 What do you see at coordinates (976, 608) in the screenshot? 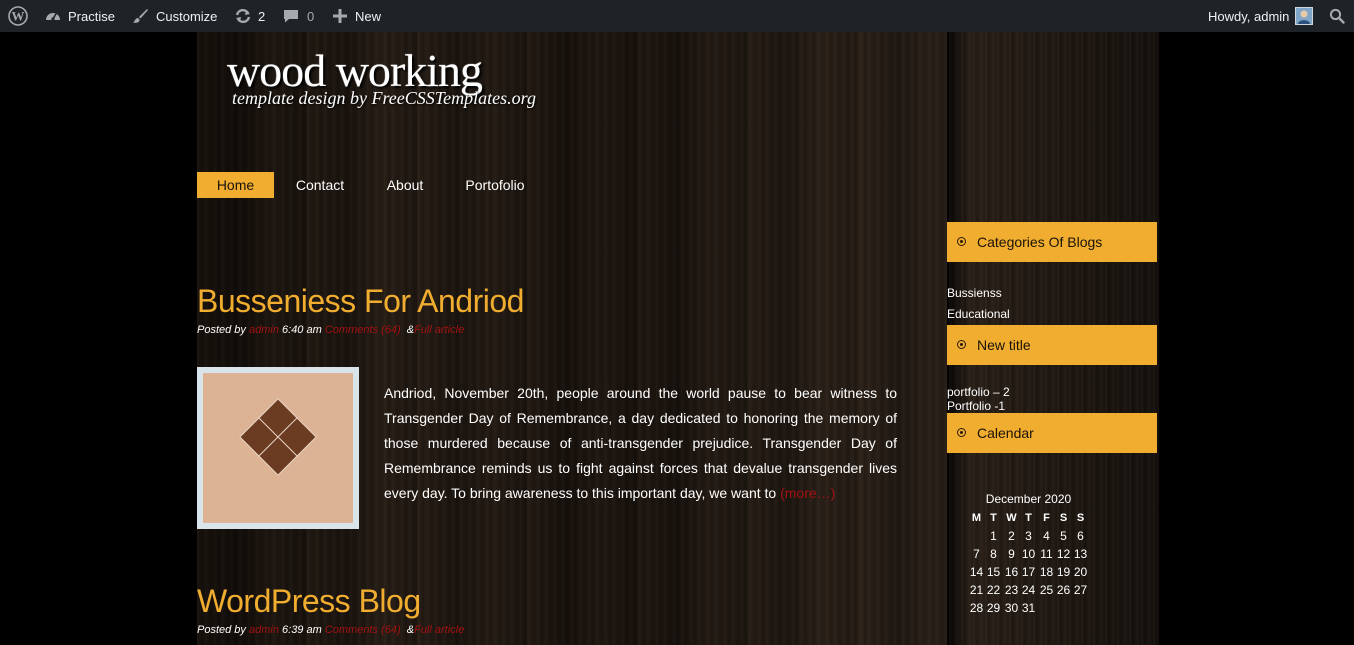
I see `calendar-day: 28` at bounding box center [976, 608].